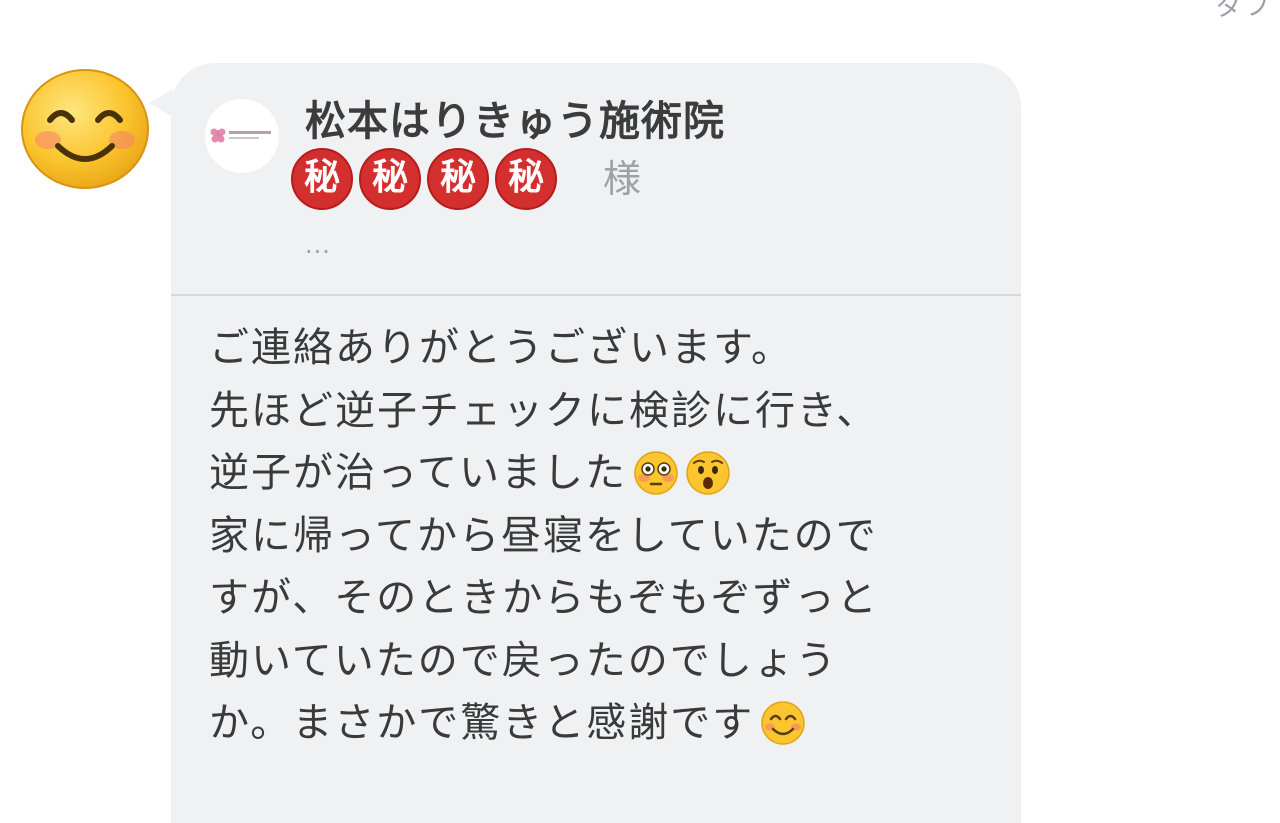  Describe the element at coordinates (1243, 11) in the screenshot. I see `status-text: ダフ` at that location.